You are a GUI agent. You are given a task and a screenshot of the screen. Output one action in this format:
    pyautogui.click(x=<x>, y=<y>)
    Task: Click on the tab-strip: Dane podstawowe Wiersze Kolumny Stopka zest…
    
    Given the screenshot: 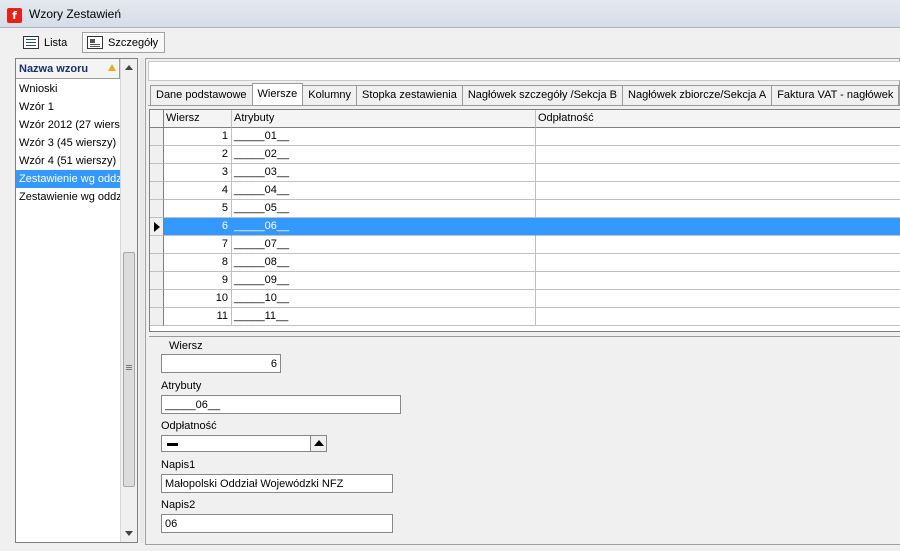 What is the action you would take?
    pyautogui.click(x=525, y=94)
    